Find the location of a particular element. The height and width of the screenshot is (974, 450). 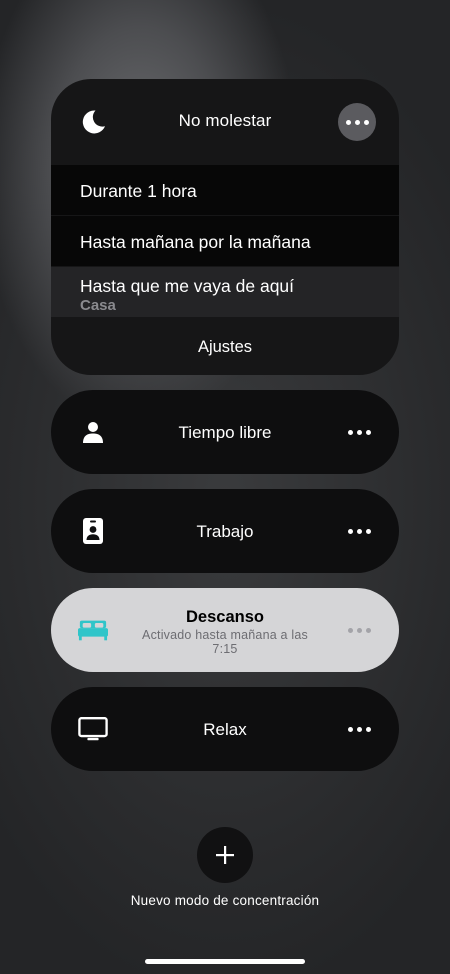

add-focus-mode-label: Nuevo modo de concentración is located at coordinates (225, 900).